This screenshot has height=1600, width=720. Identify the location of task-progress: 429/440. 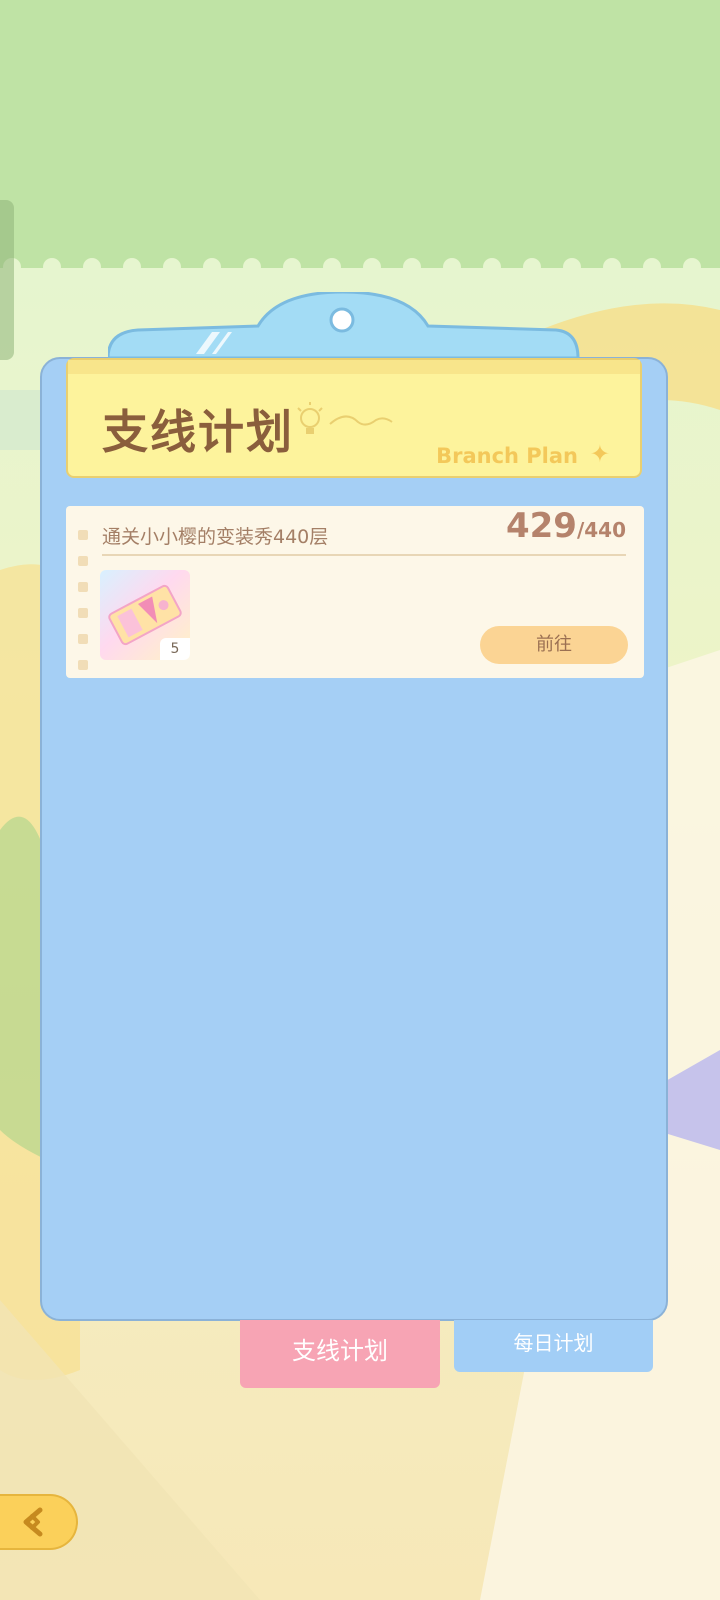
(566, 526).